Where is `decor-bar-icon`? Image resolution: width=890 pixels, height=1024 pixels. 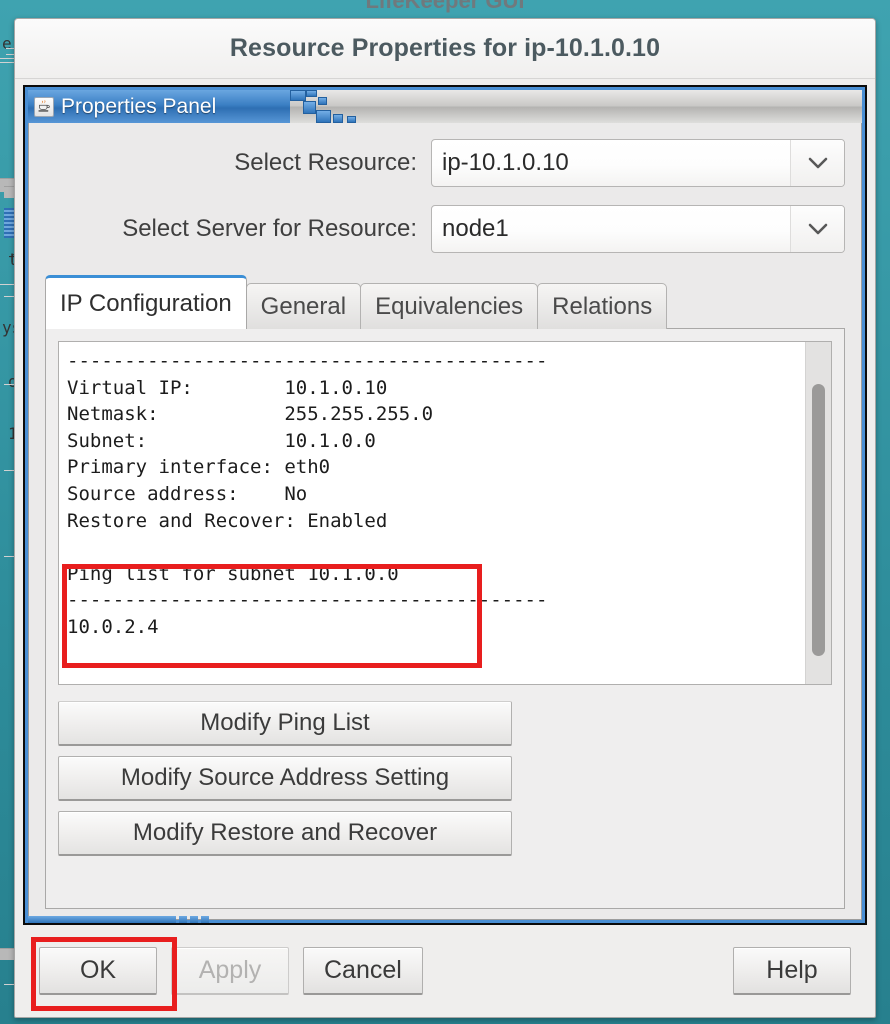 decor-bar-icon is located at coordinates (102, 919).